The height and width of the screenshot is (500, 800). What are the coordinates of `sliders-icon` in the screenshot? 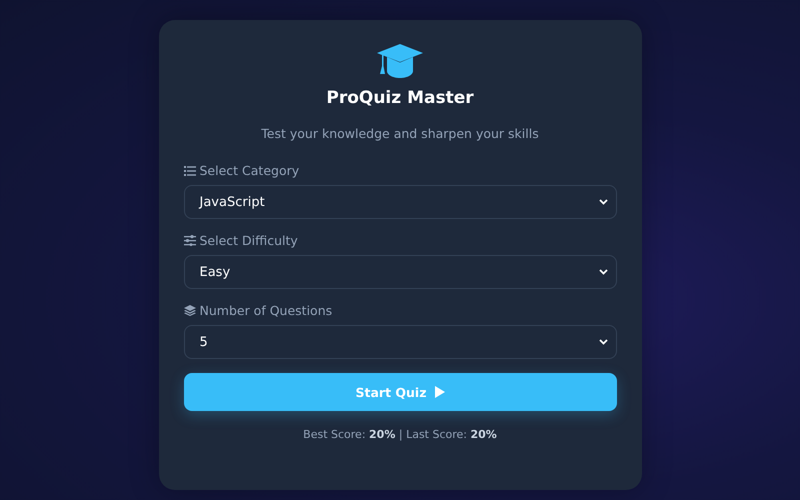 It's located at (190, 240).